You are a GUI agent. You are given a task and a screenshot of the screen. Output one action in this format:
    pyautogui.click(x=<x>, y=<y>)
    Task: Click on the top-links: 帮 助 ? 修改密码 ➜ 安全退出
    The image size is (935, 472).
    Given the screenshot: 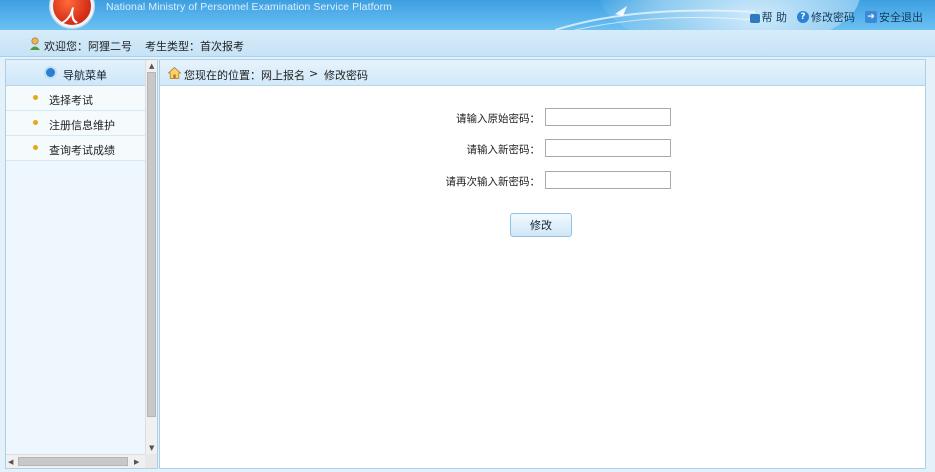 What is the action you would take?
    pyautogui.click(x=836, y=17)
    